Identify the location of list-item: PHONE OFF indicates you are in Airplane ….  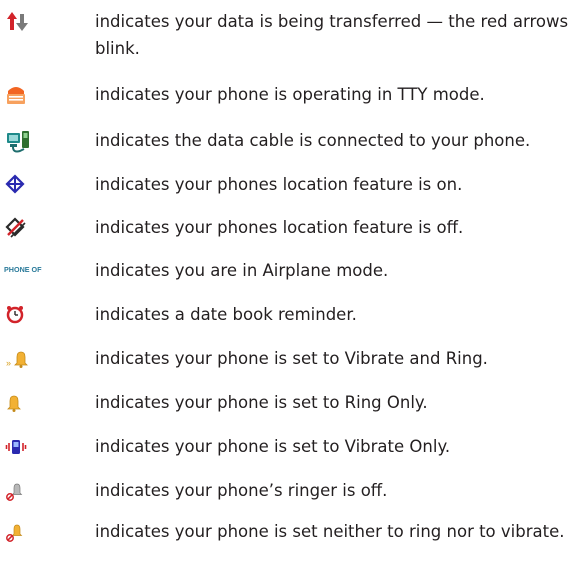
(294, 277).